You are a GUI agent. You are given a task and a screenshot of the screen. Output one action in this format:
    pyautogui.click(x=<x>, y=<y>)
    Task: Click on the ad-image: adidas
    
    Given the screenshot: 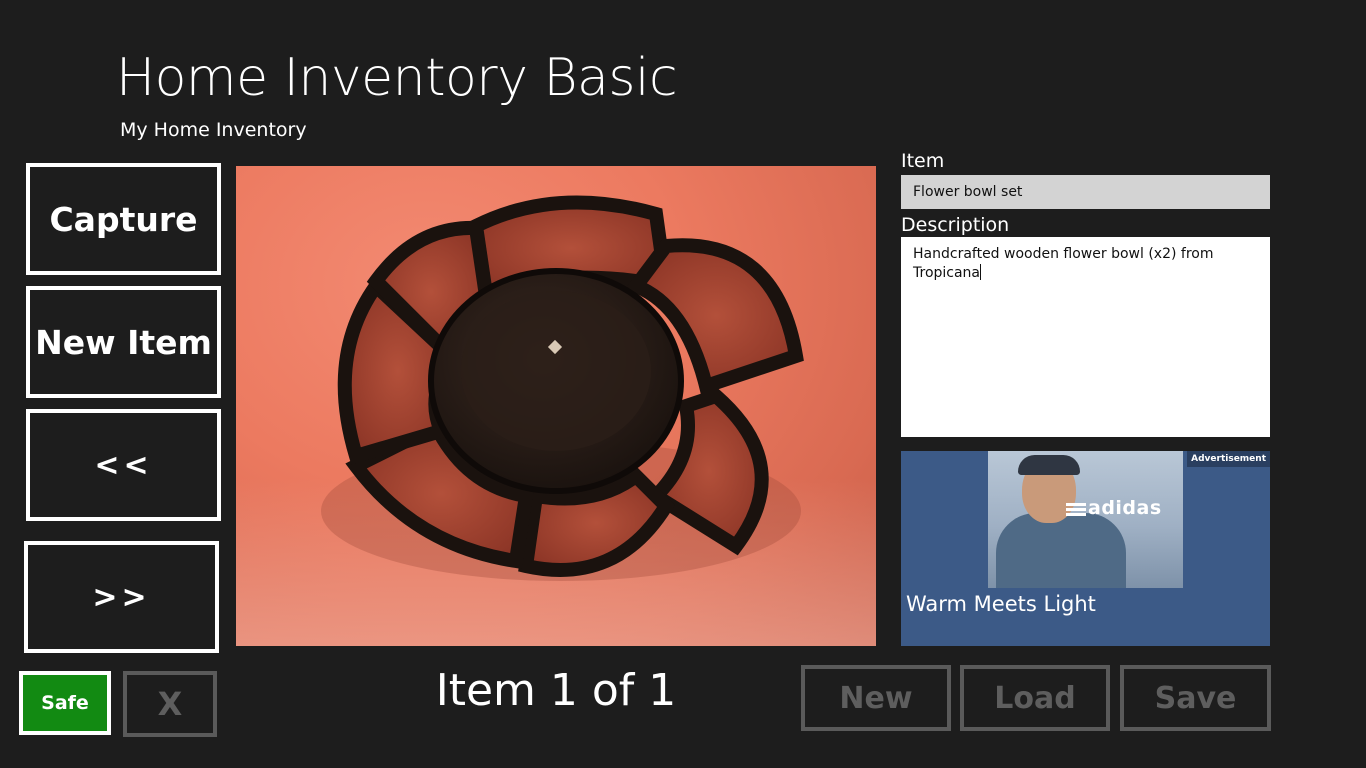 What is the action you would take?
    pyautogui.click(x=1085, y=519)
    